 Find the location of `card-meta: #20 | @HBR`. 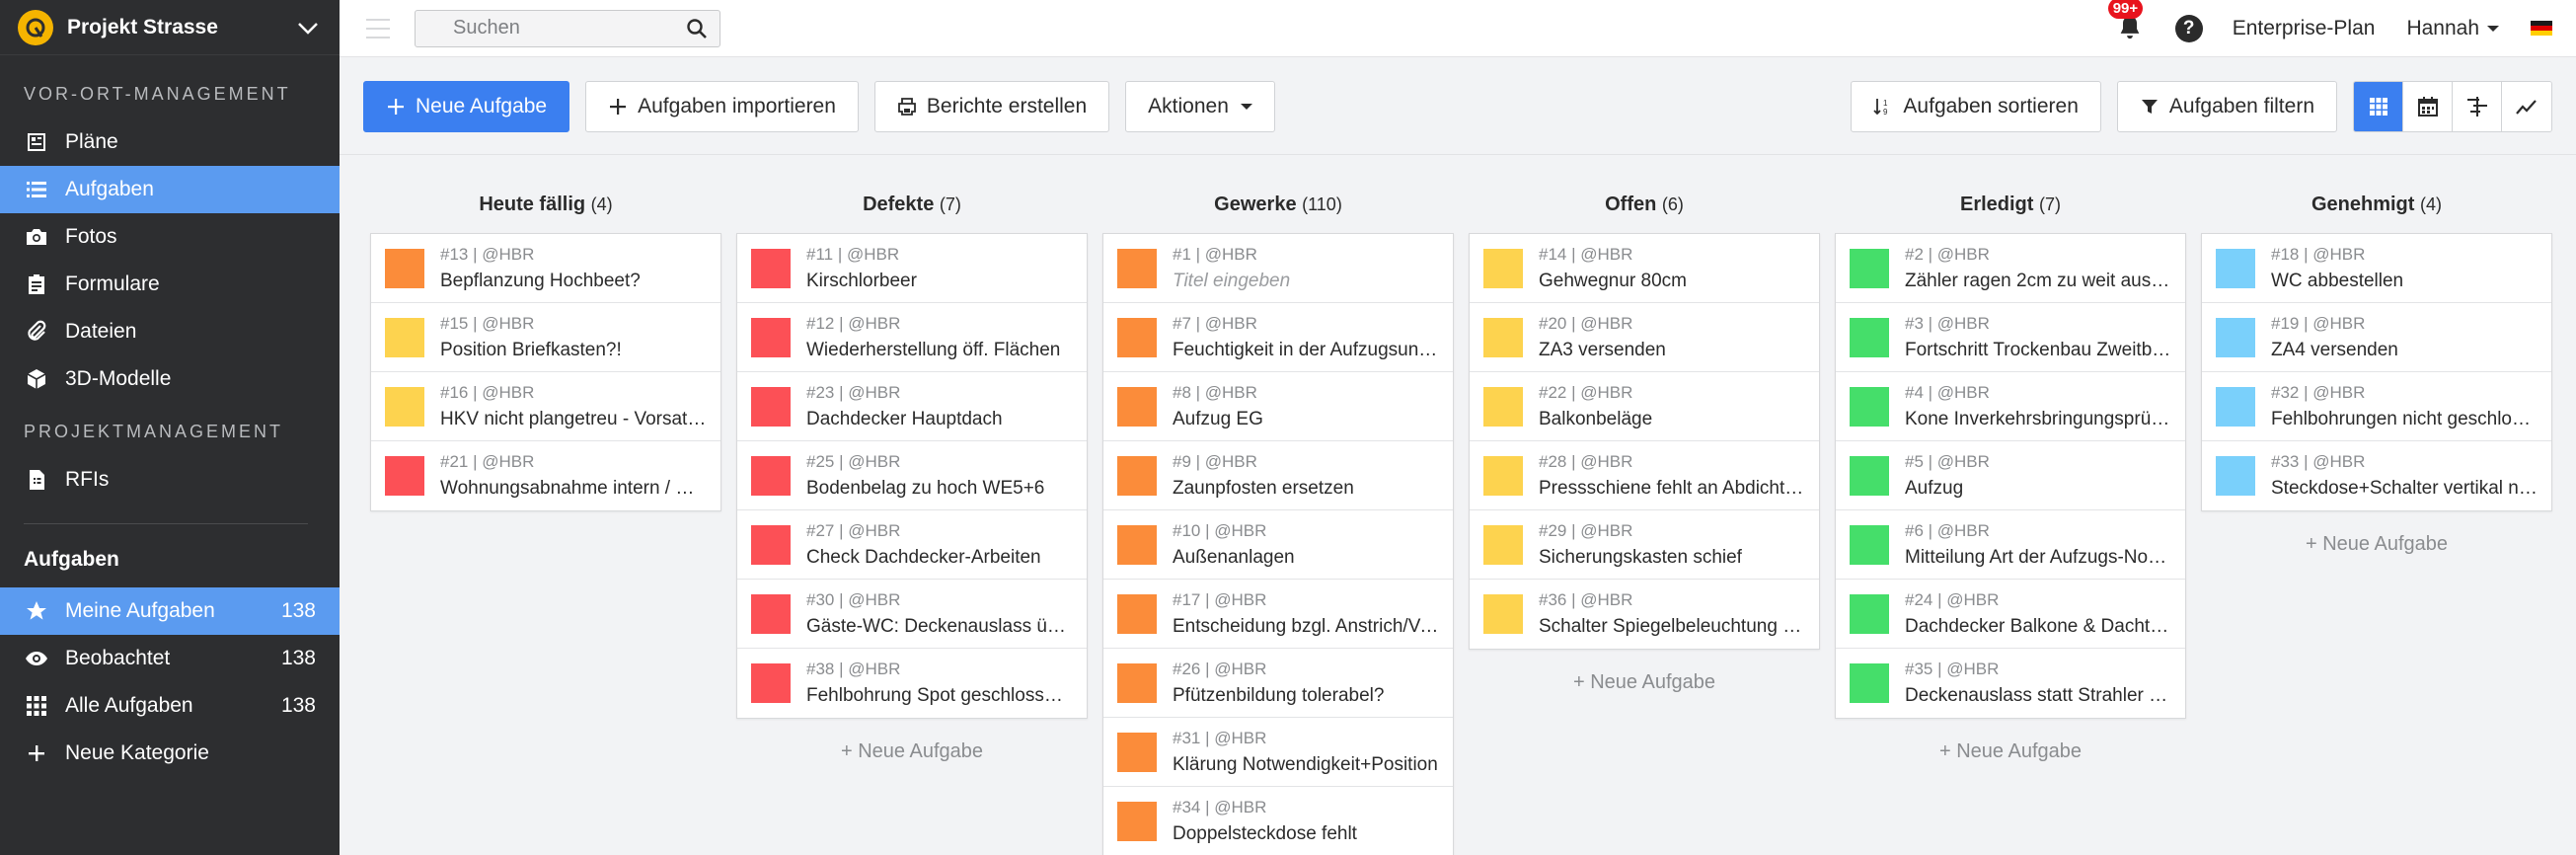

card-meta: #20 | @HBR is located at coordinates (1586, 323).